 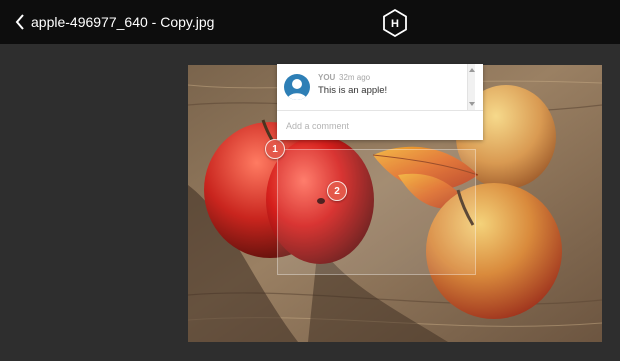 I want to click on comment-time: 32m ago, so click(x=355, y=77).